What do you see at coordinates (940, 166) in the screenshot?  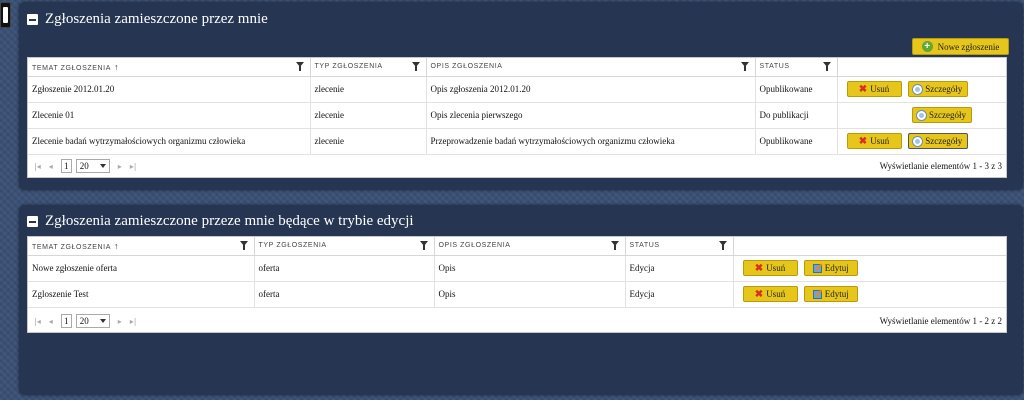 I see `pager-info: Wyświetlanie elementów 1 - 3 z 3` at bounding box center [940, 166].